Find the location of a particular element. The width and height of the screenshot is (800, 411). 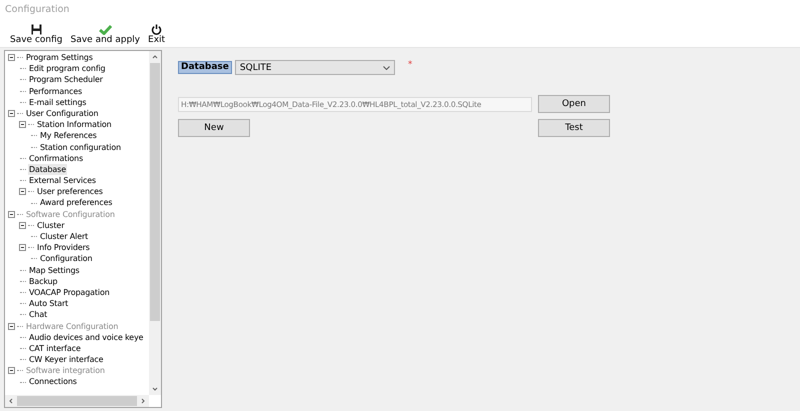

horizontal-scrollbar is located at coordinates (77, 401).